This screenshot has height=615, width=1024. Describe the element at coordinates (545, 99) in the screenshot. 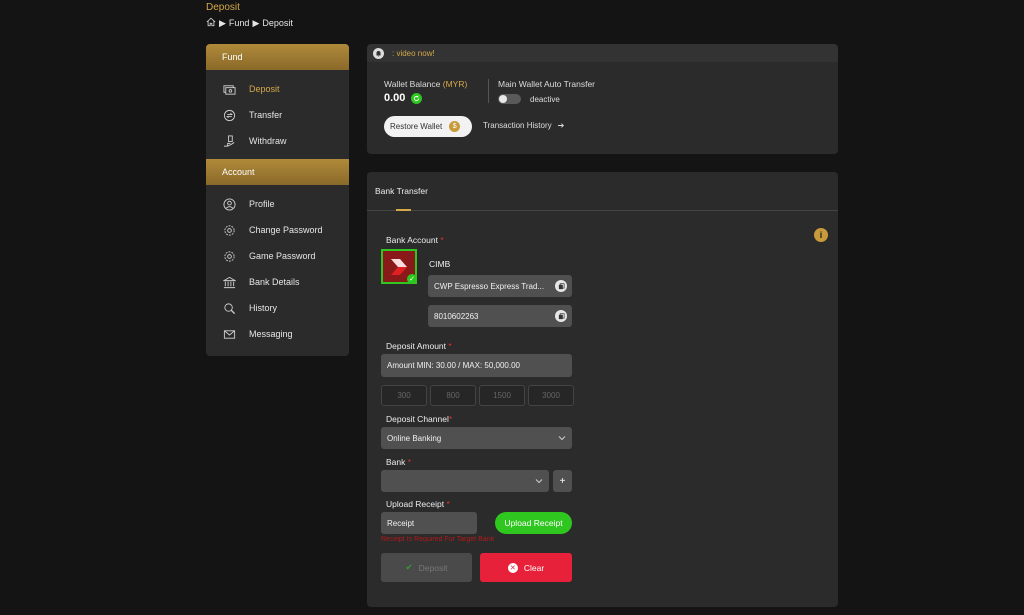

I see `auto-transfer-state: deactive` at that location.